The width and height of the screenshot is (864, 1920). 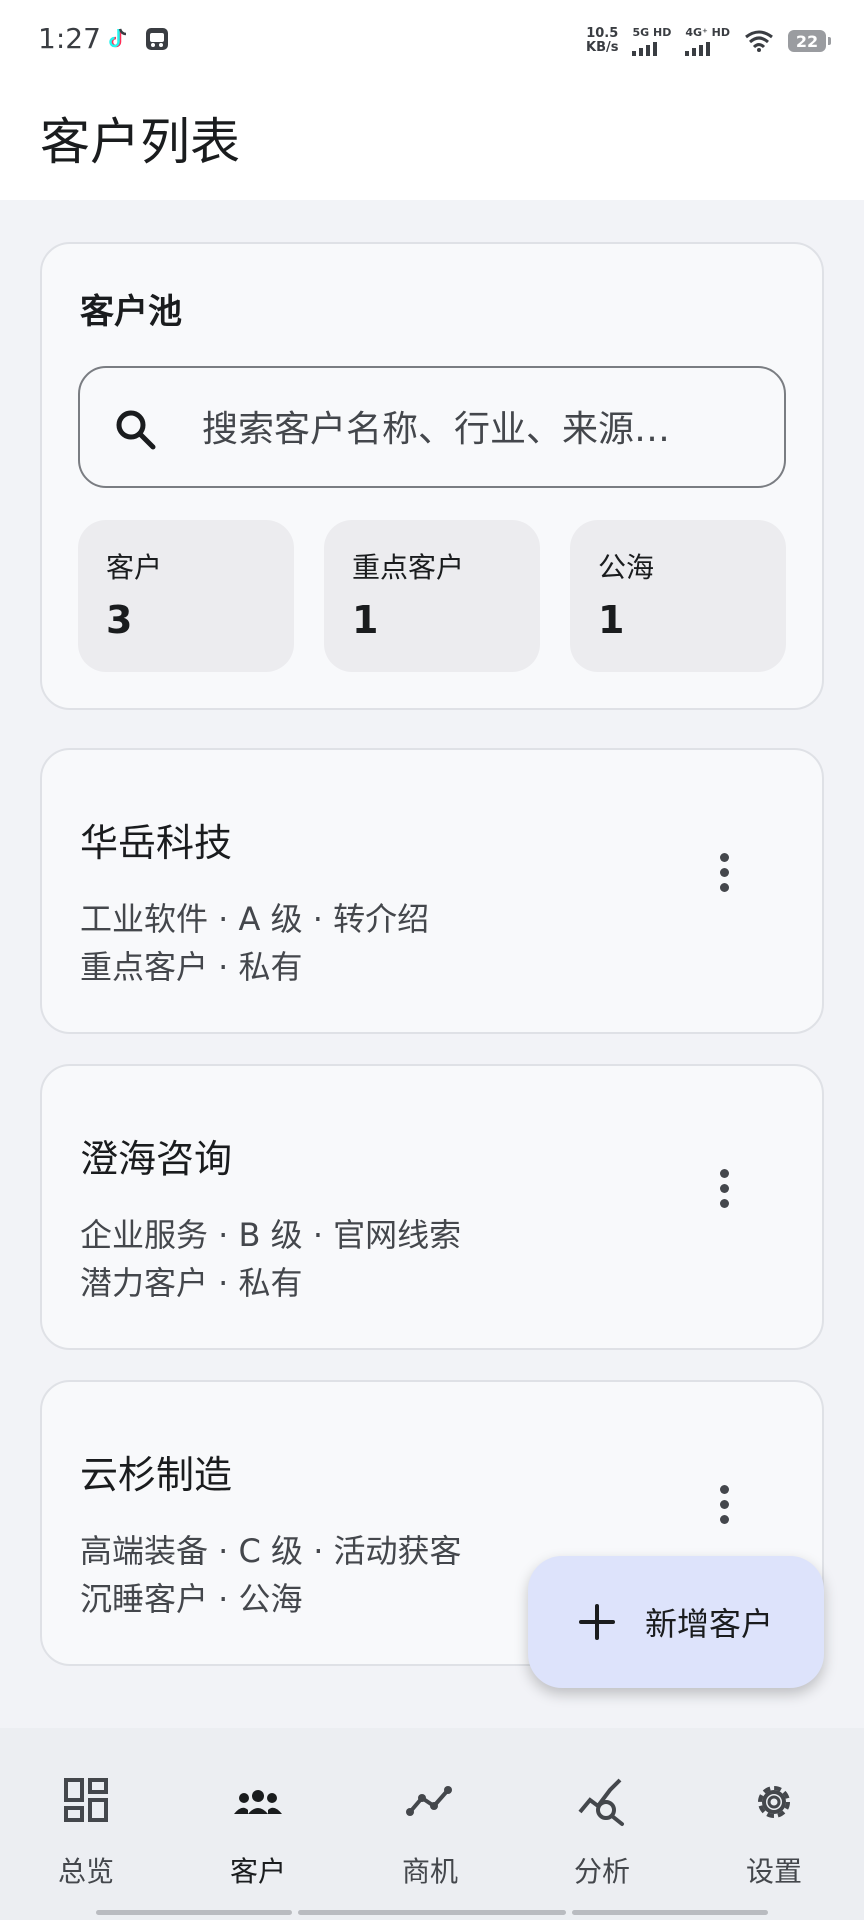 I want to click on nav-label: 分析, so click(x=601, y=1871).